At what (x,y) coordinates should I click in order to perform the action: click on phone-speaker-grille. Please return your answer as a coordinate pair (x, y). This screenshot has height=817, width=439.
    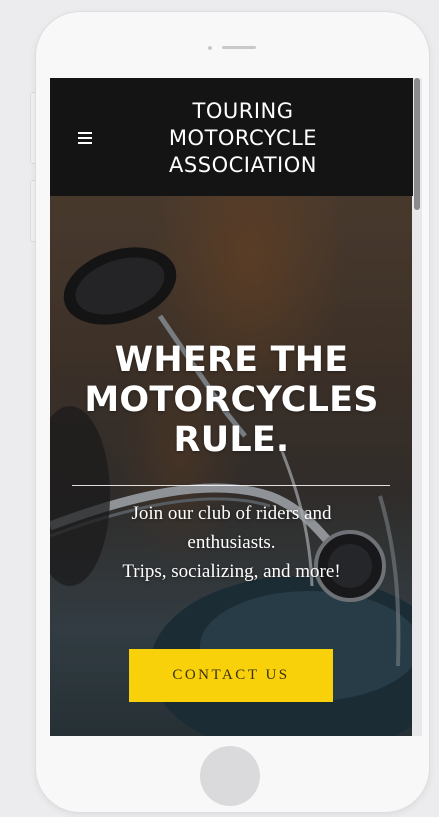
    Looking at the image, I should click on (239, 47).